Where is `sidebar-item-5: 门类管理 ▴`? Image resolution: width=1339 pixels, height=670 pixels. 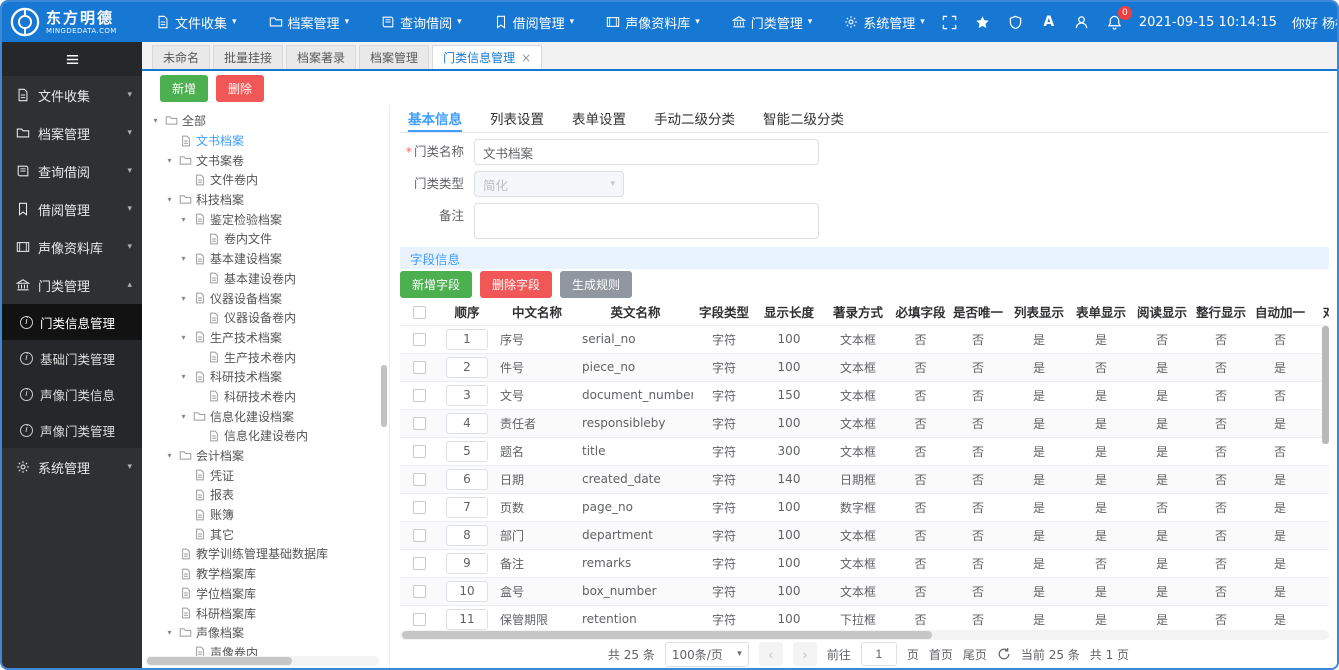
sidebar-item-5: 门类管理 ▴ is located at coordinates (72, 285).